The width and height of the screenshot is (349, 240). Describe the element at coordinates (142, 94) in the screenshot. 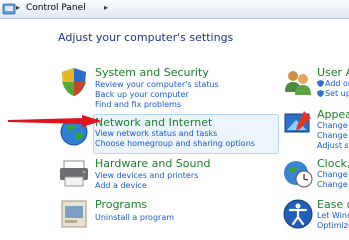

I see `back-up-link: Back up your computer` at that location.